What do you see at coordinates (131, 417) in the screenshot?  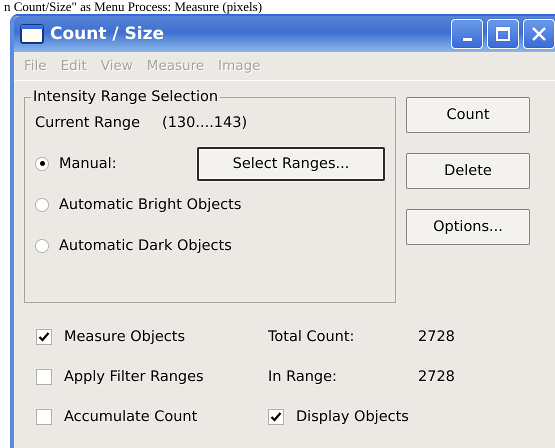 I see `checkbox-label: Accumulate Count` at bounding box center [131, 417].